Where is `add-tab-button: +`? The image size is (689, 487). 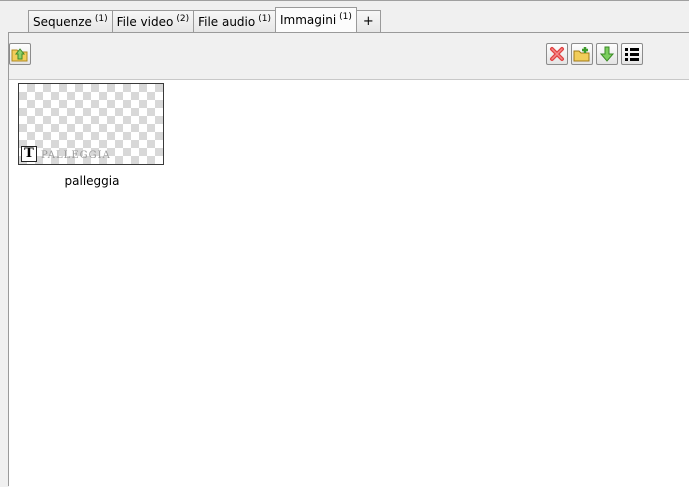
add-tab-button: + is located at coordinates (368, 21).